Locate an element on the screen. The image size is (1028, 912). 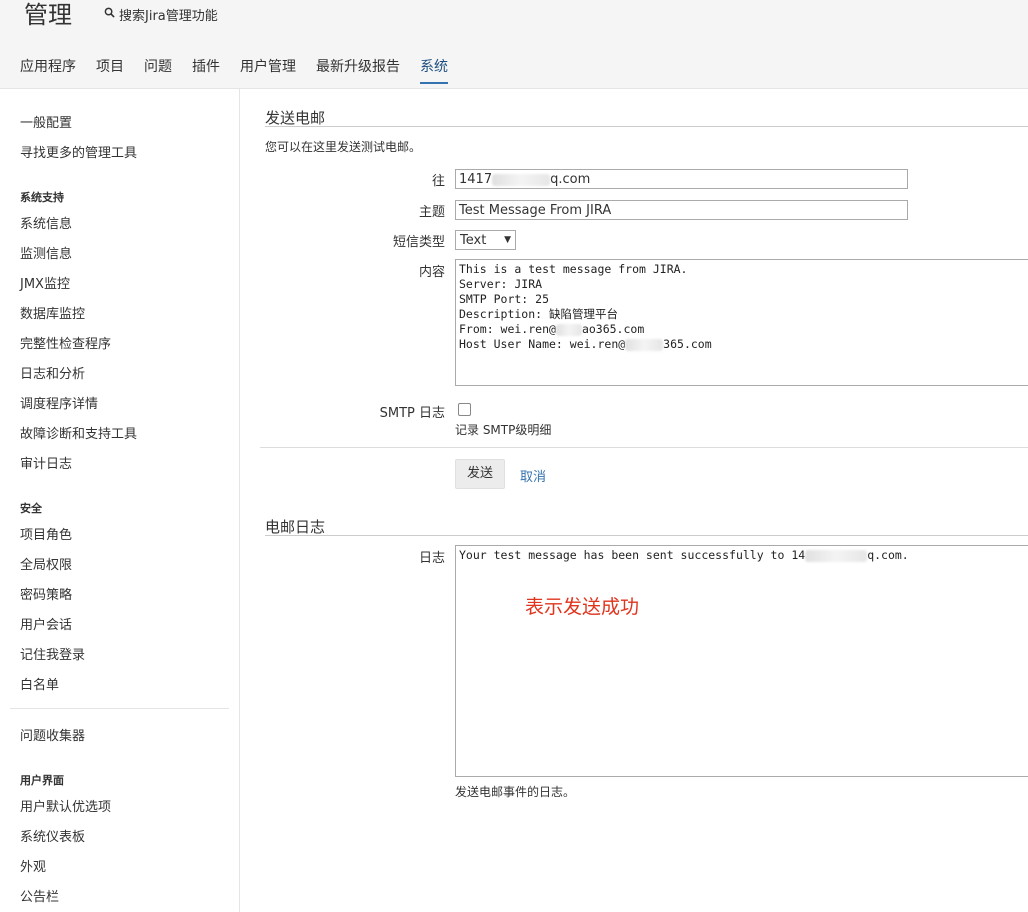
body-line: Host User Name: wei.ren@ 365.com is located at coordinates (742, 344).